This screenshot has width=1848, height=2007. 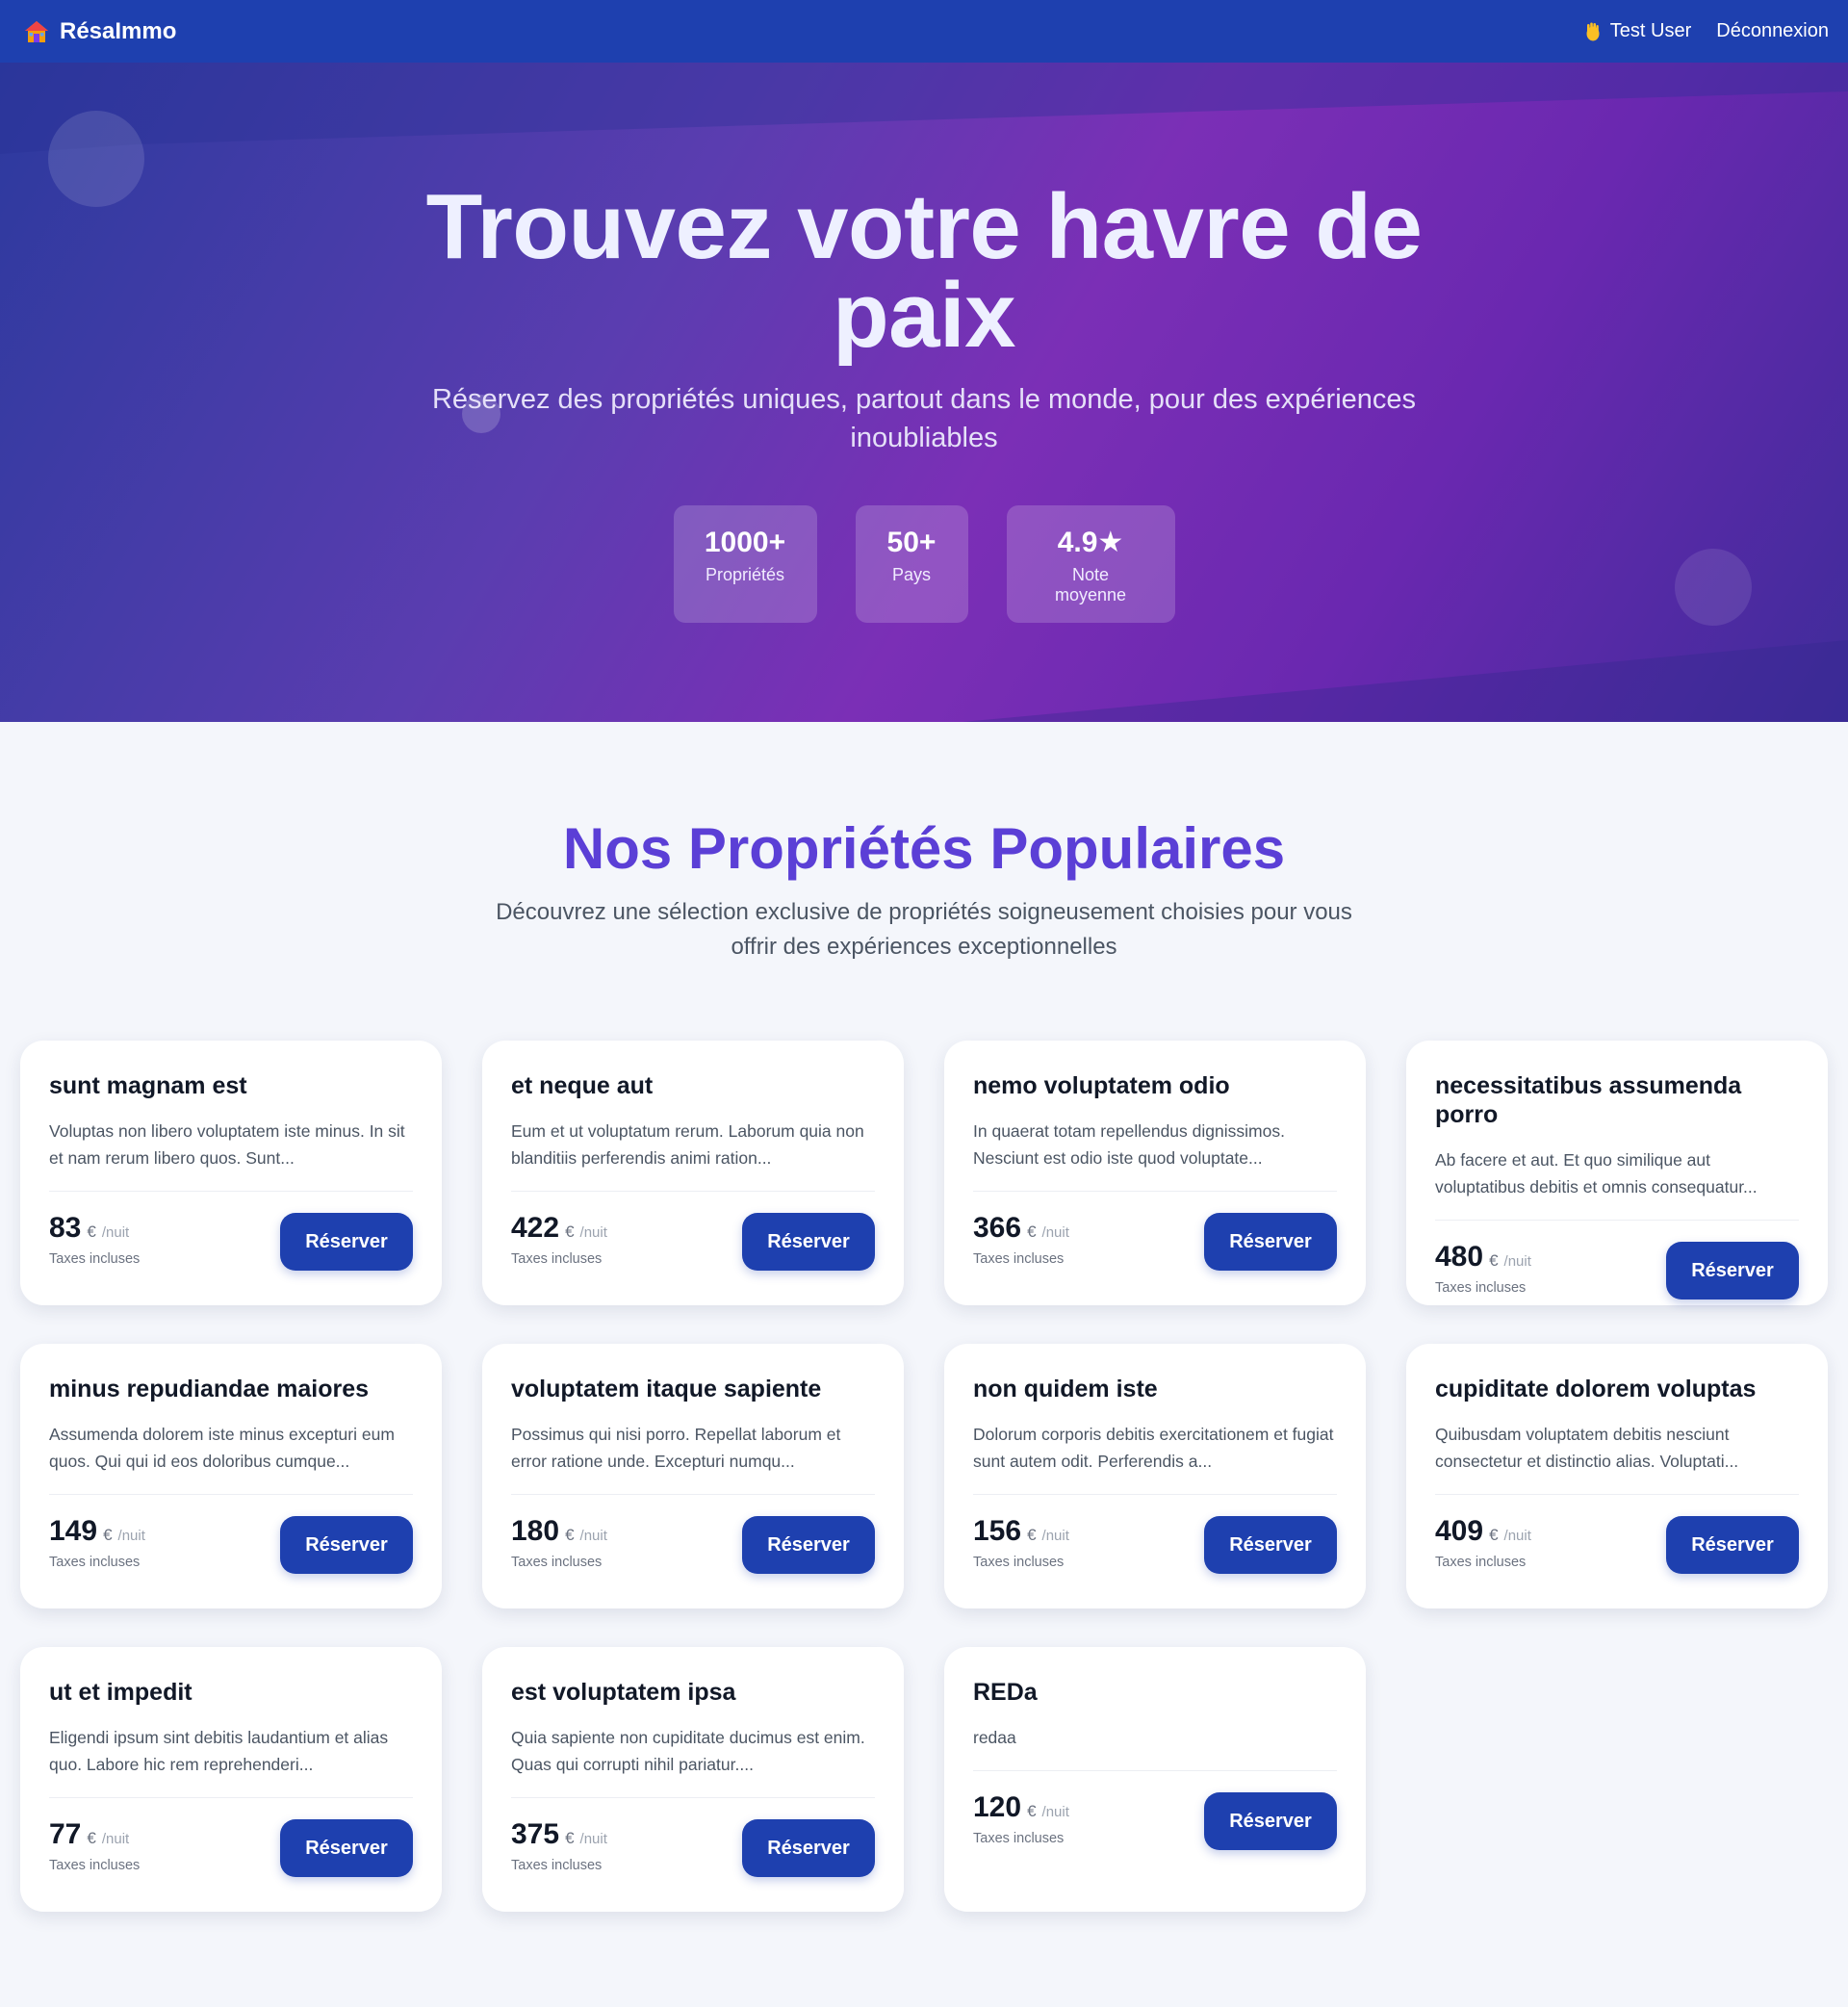 What do you see at coordinates (36, 31) in the screenshot?
I see `house-icon` at bounding box center [36, 31].